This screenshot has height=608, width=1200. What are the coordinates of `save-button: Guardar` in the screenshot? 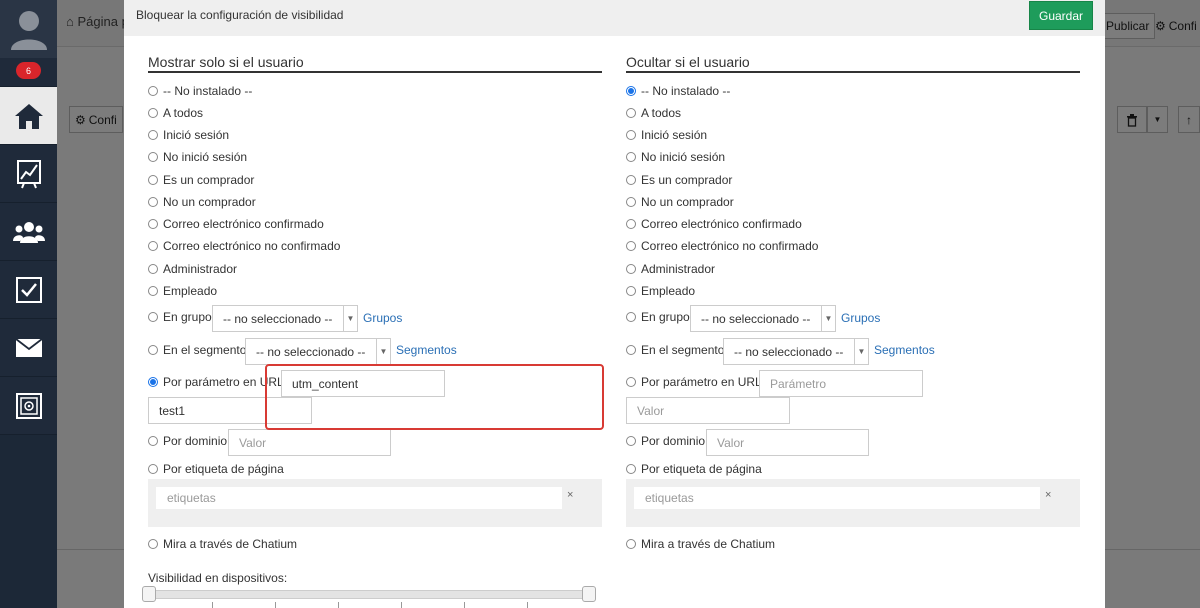 It's located at (1061, 15).